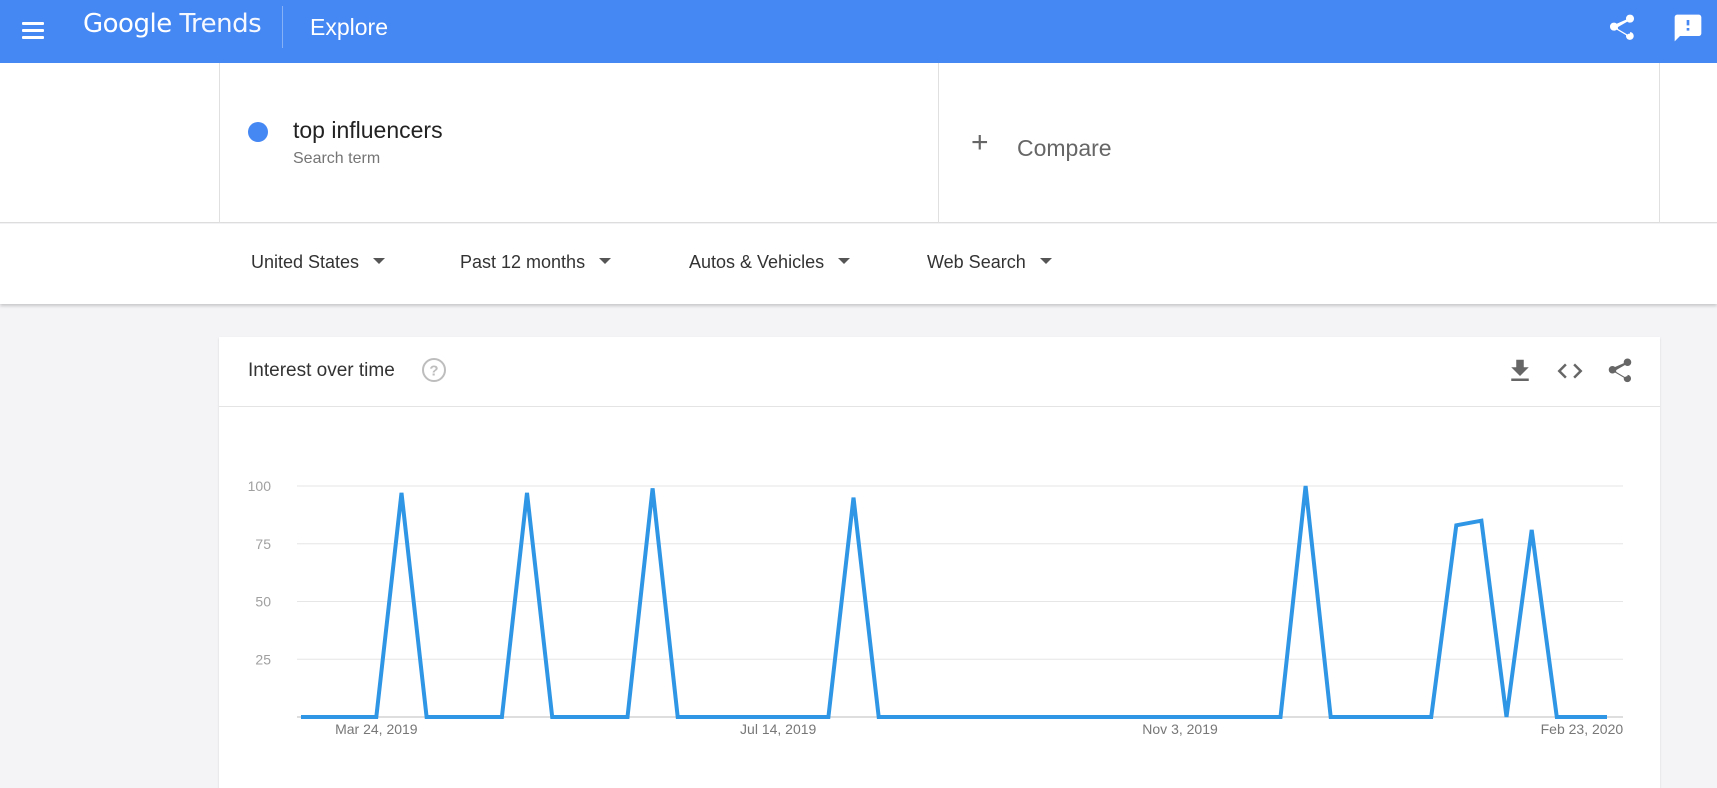 Image resolution: width=1717 pixels, height=788 pixels. I want to click on logo-trends-text: Trends, so click(220, 24).